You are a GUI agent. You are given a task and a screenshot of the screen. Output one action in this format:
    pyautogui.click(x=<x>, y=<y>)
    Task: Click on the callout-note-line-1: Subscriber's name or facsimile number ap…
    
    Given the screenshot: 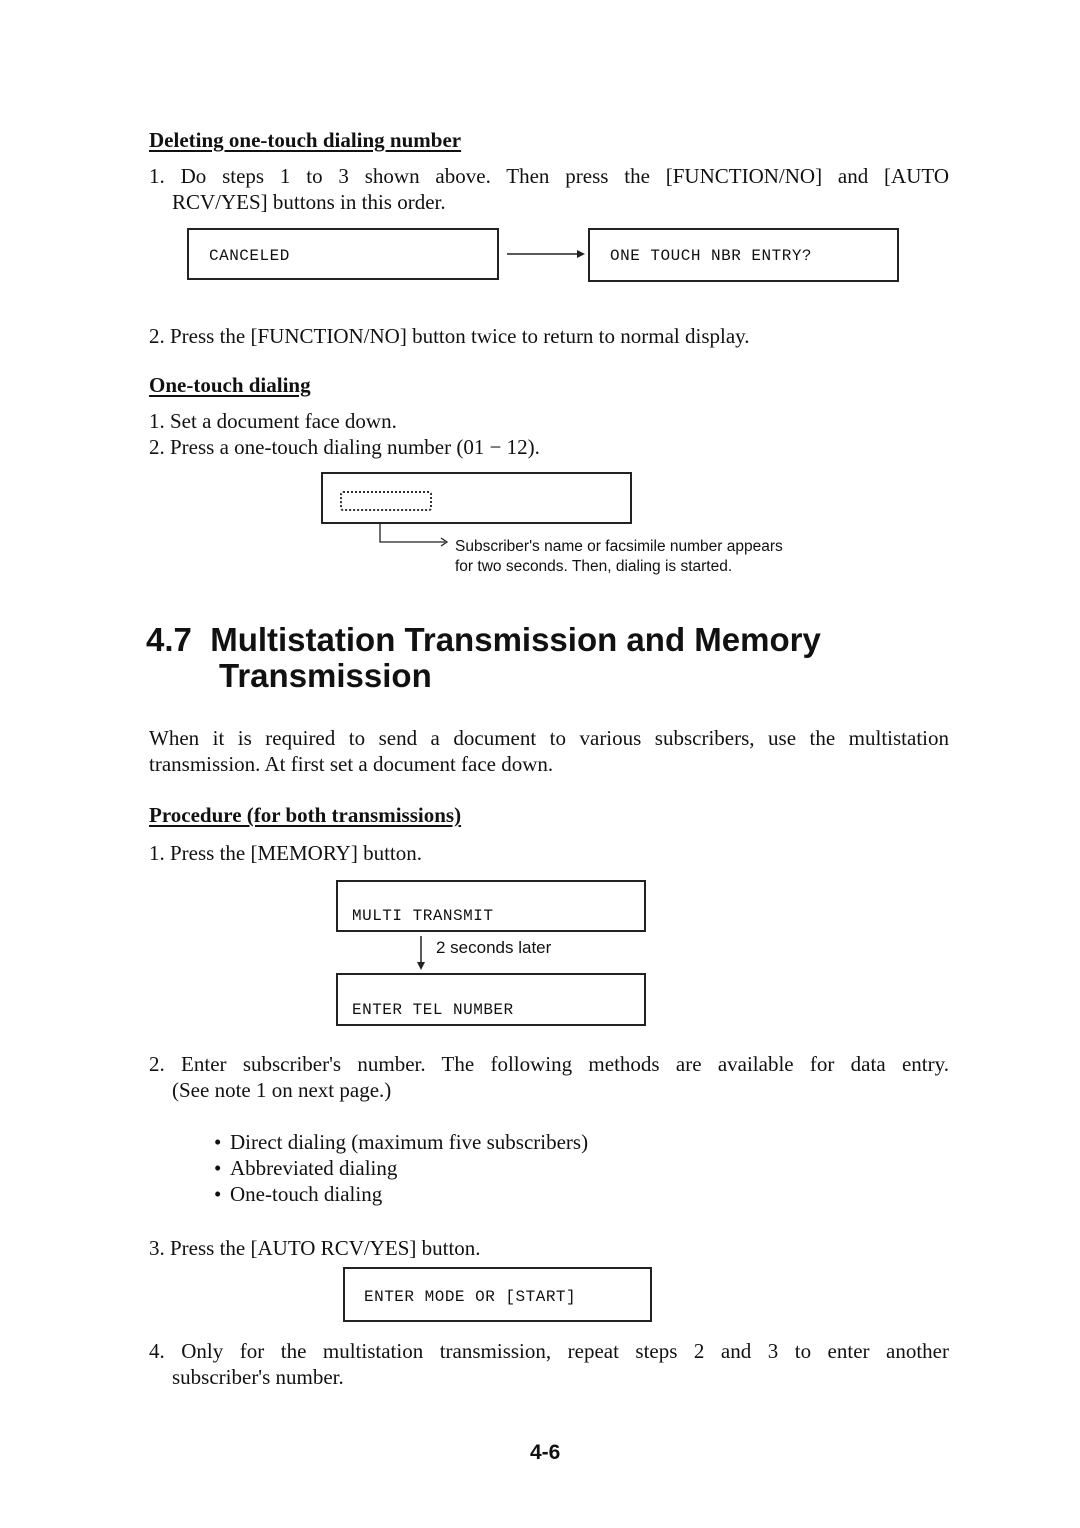 What is the action you would take?
    pyautogui.click(x=619, y=546)
    